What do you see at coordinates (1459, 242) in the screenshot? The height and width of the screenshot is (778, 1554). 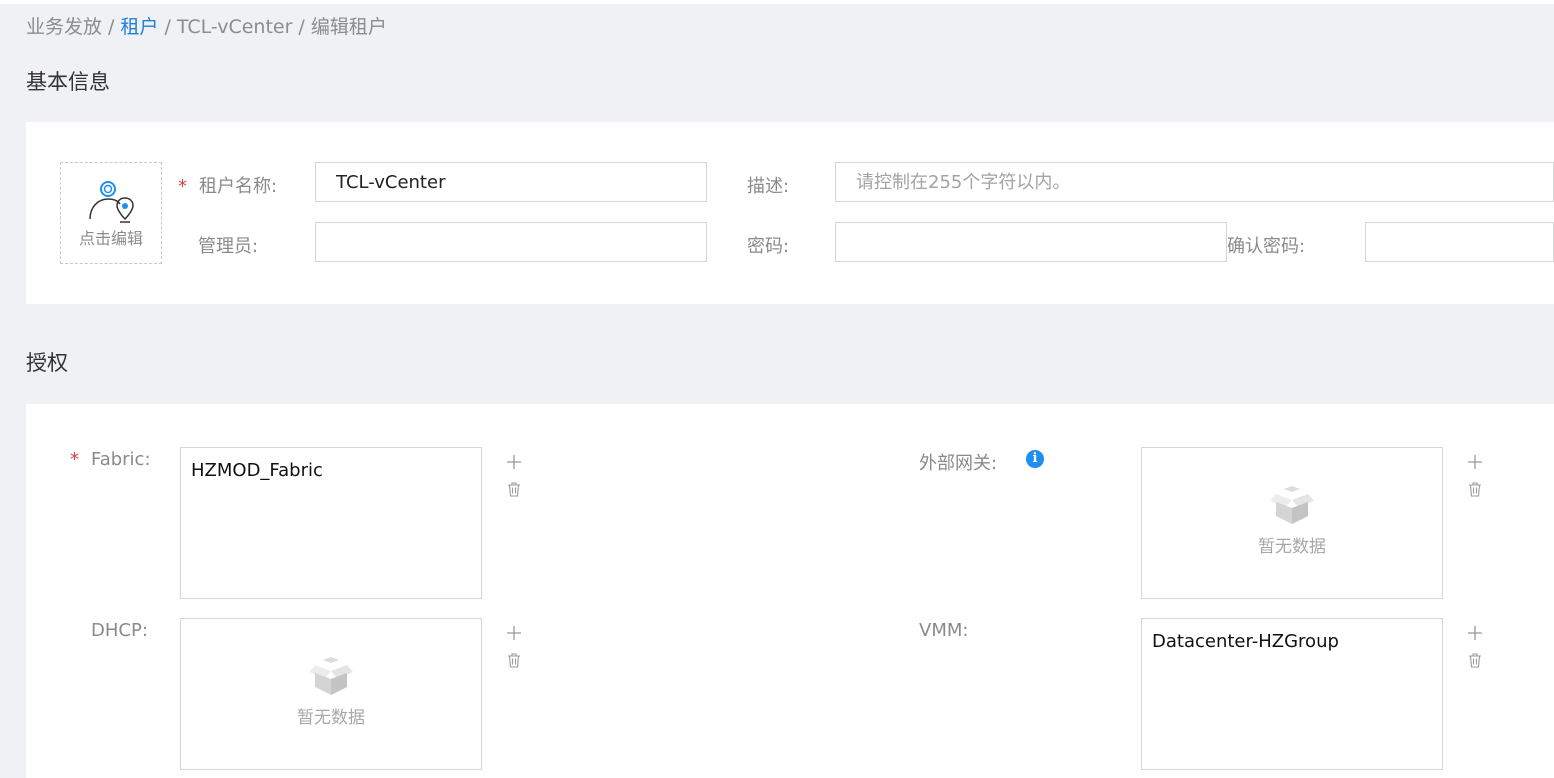 I see `confirm-password-input` at bounding box center [1459, 242].